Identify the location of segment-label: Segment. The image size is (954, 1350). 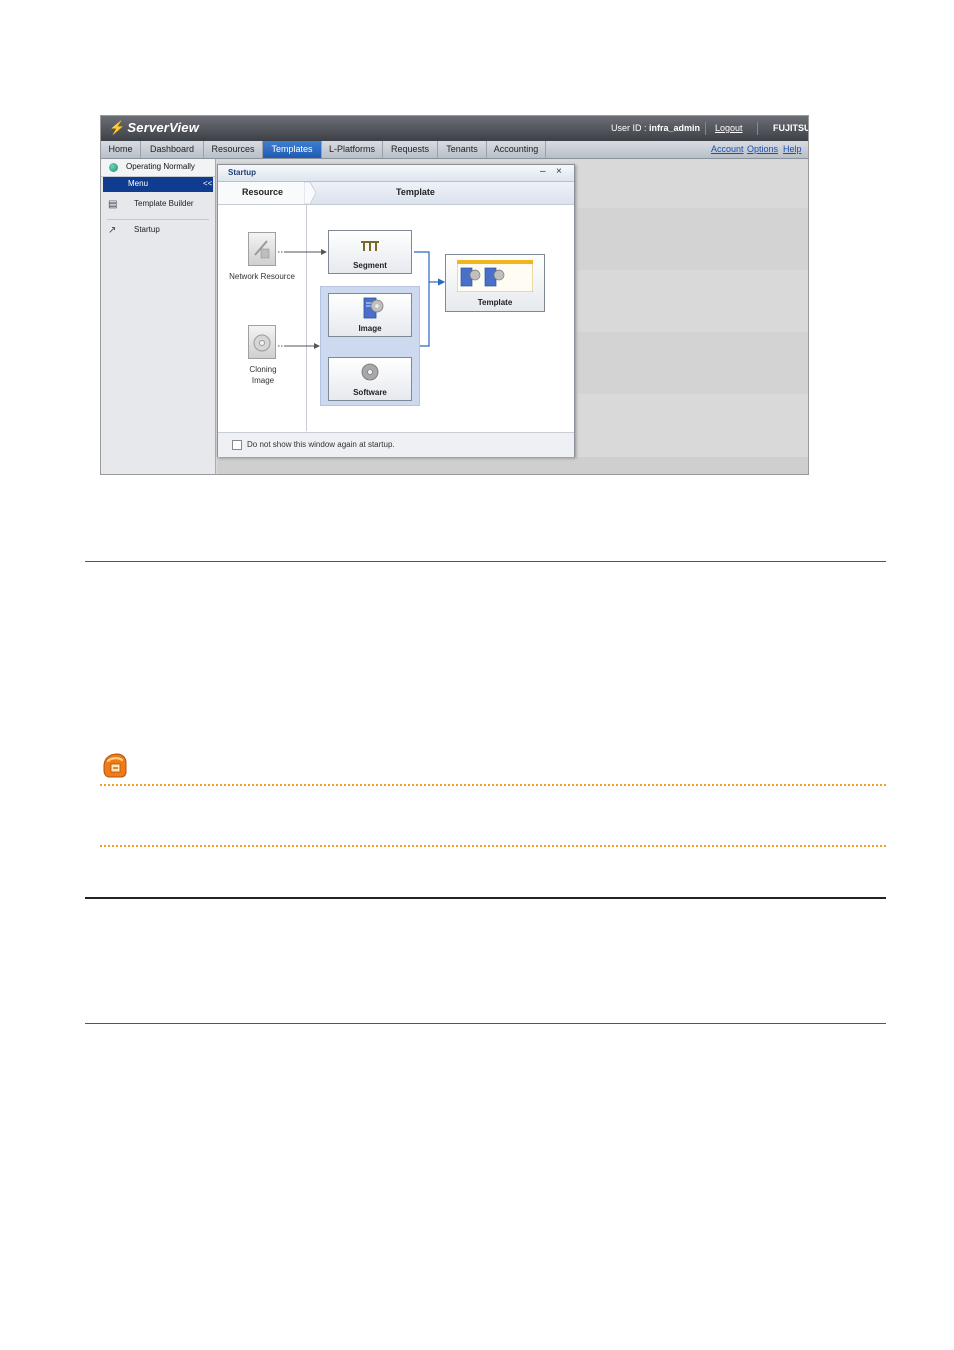
(370, 265).